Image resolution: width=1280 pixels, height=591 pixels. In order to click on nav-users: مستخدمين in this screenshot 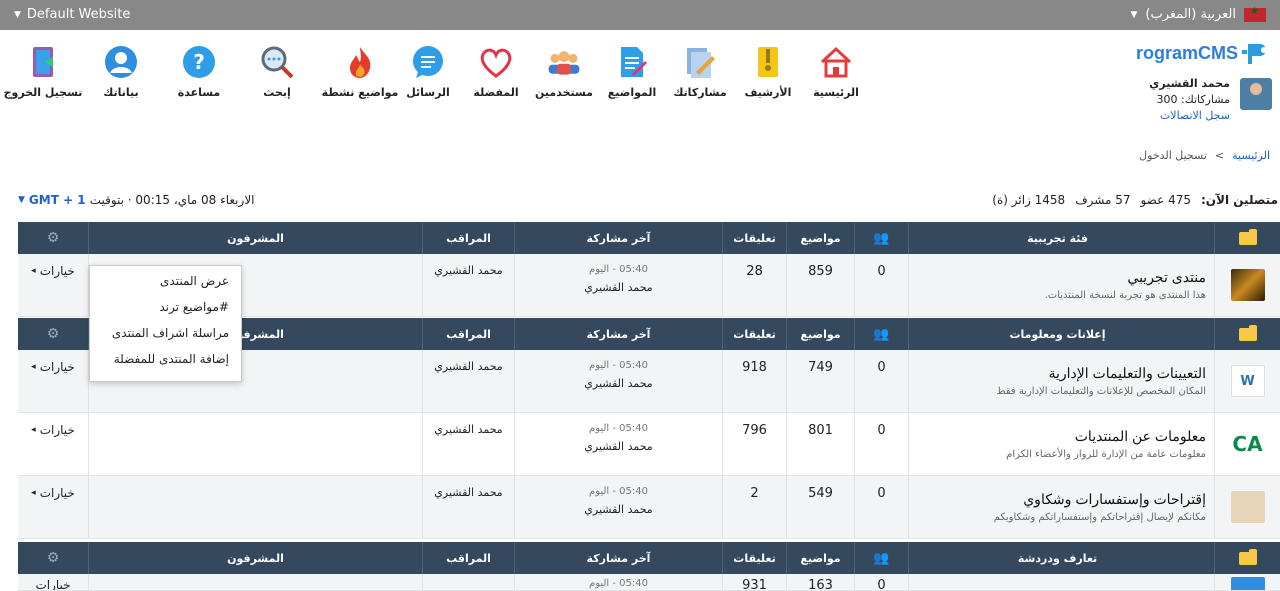, I will do `click(564, 71)`.